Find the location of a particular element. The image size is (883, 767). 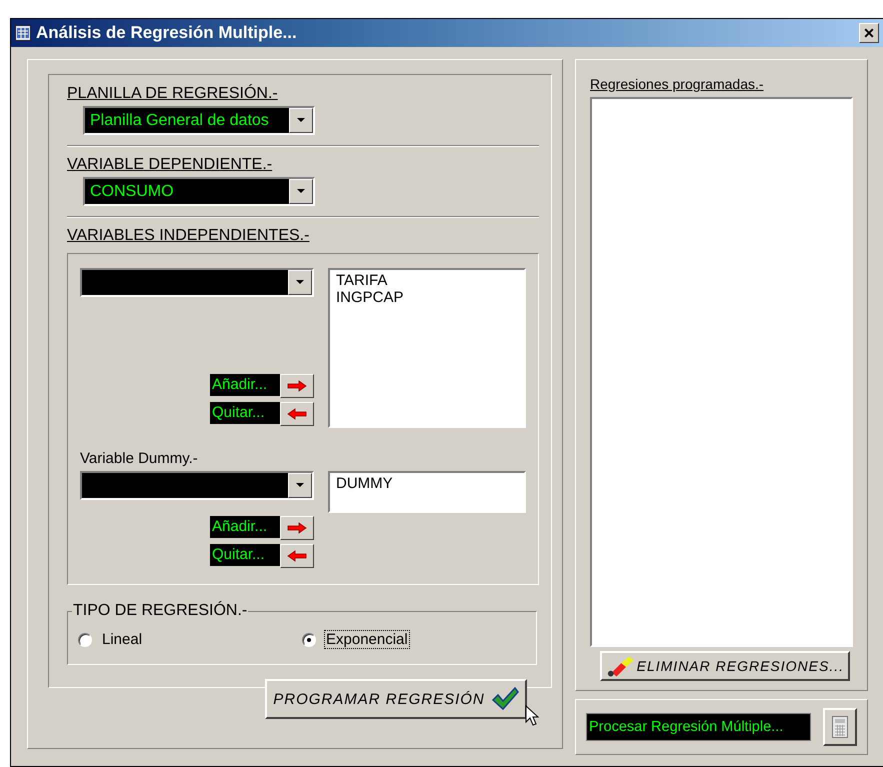

checkmark-icon is located at coordinates (504, 699).